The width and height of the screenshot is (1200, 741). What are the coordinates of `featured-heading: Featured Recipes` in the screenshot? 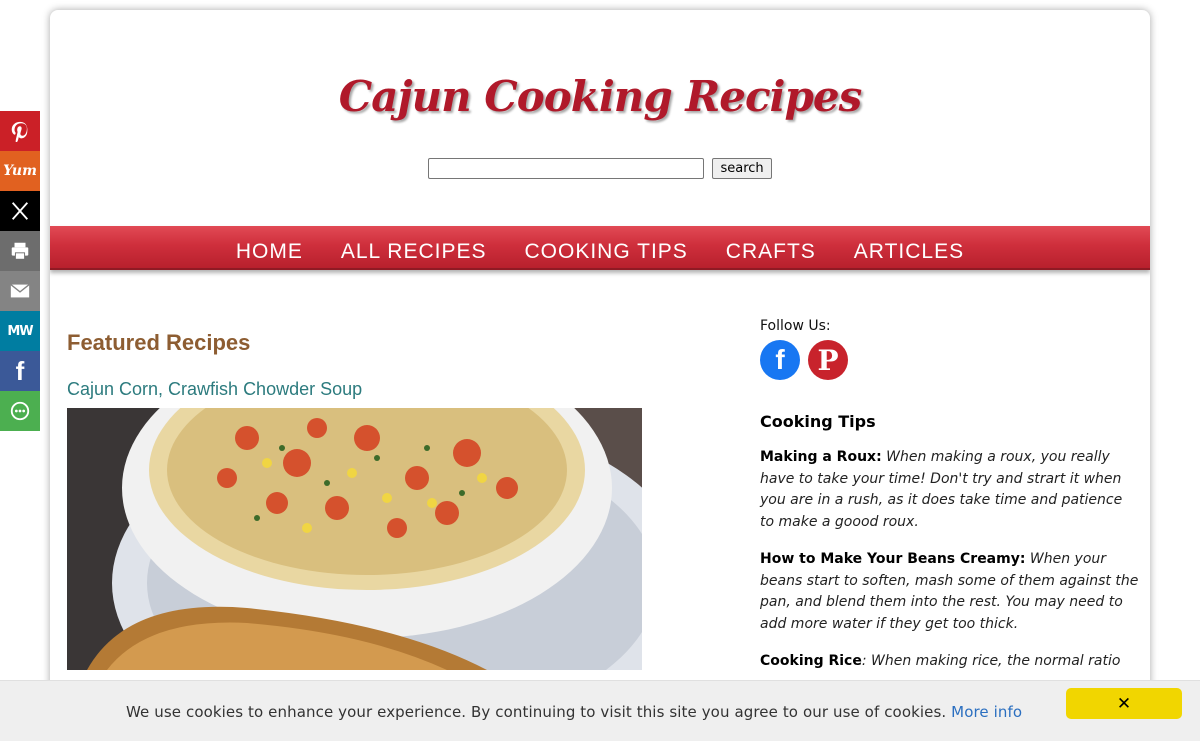 It's located at (159, 342).